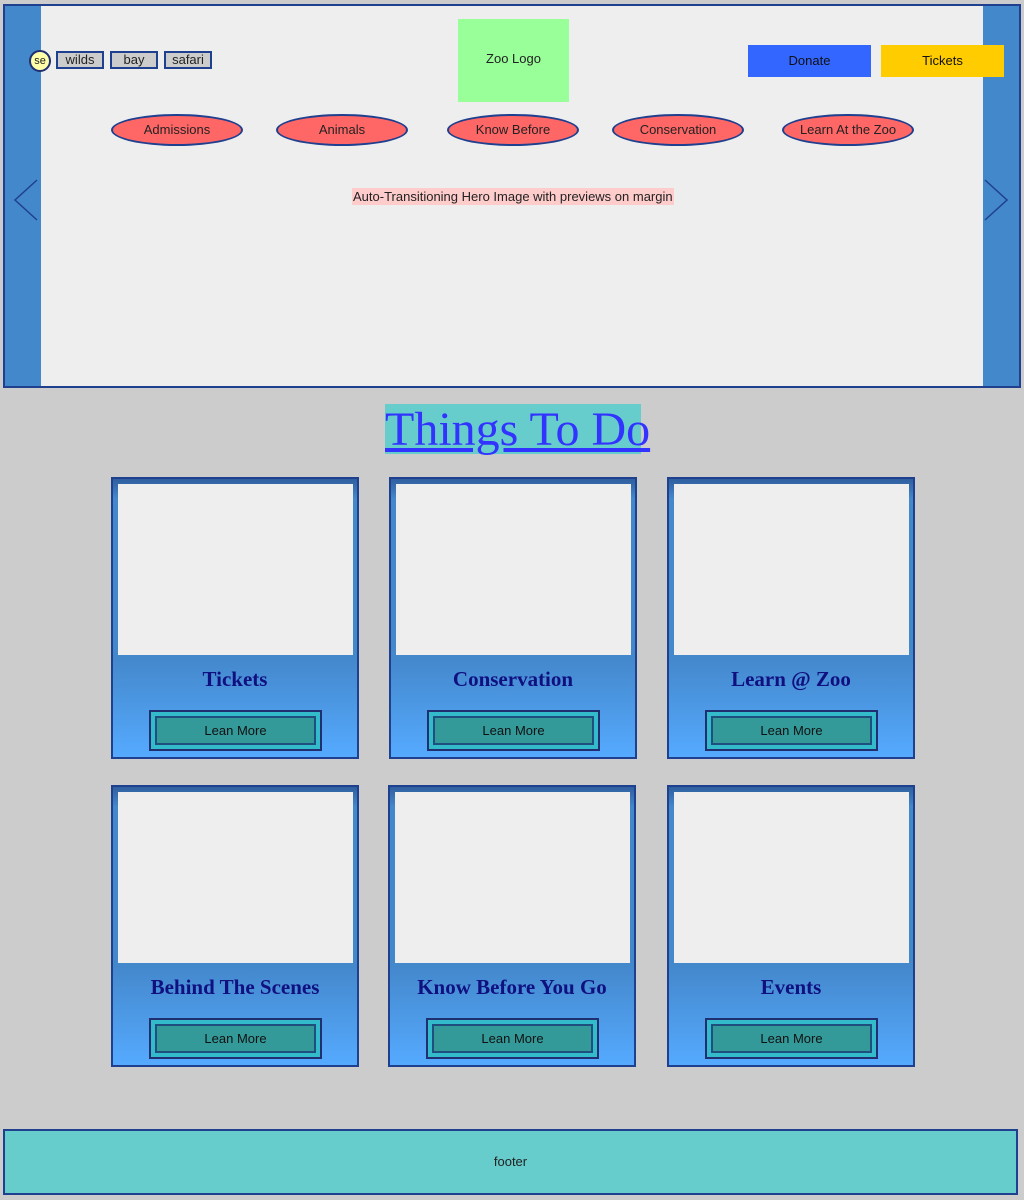 The width and height of the screenshot is (1024, 1200). I want to click on things-to-do-link: Things To Do, so click(517, 430).